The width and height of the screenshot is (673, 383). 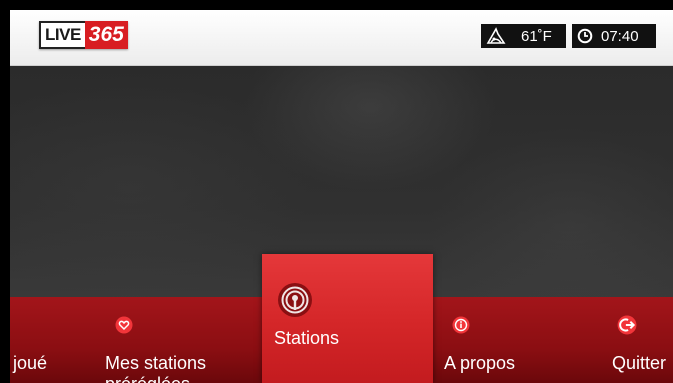 I want to click on heart-icon, so click(x=124, y=325).